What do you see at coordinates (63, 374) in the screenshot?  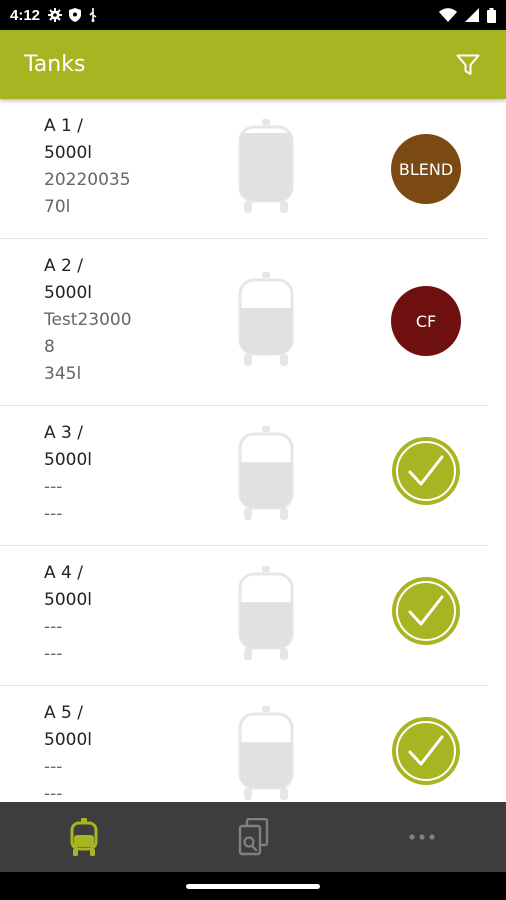 I see `tank-volume: 345l` at bounding box center [63, 374].